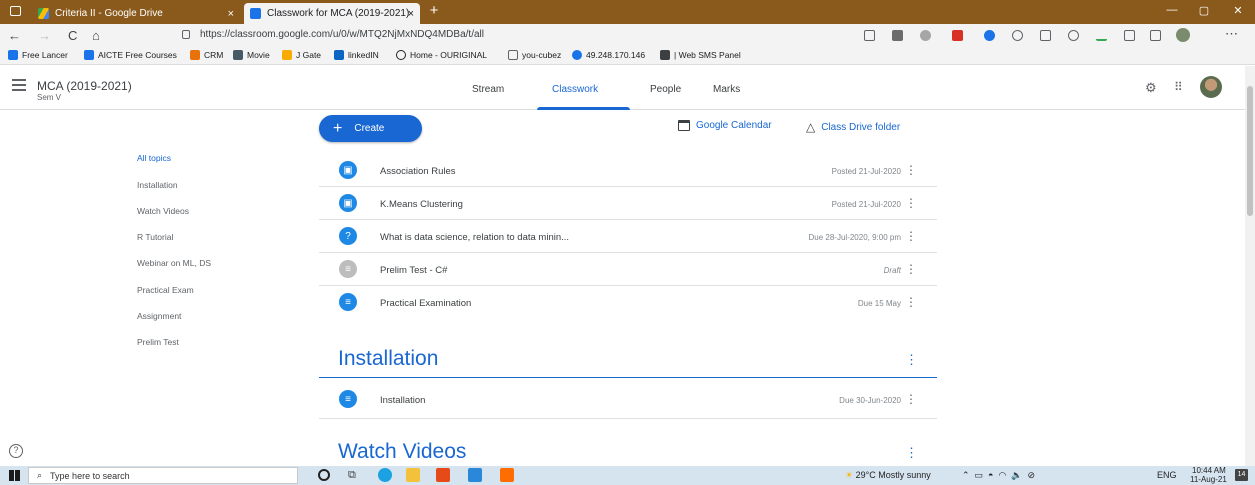 The height and width of the screenshot is (485, 1255). What do you see at coordinates (1208, 479) in the screenshot?
I see `clock-date: 11-Aug-21` at bounding box center [1208, 479].